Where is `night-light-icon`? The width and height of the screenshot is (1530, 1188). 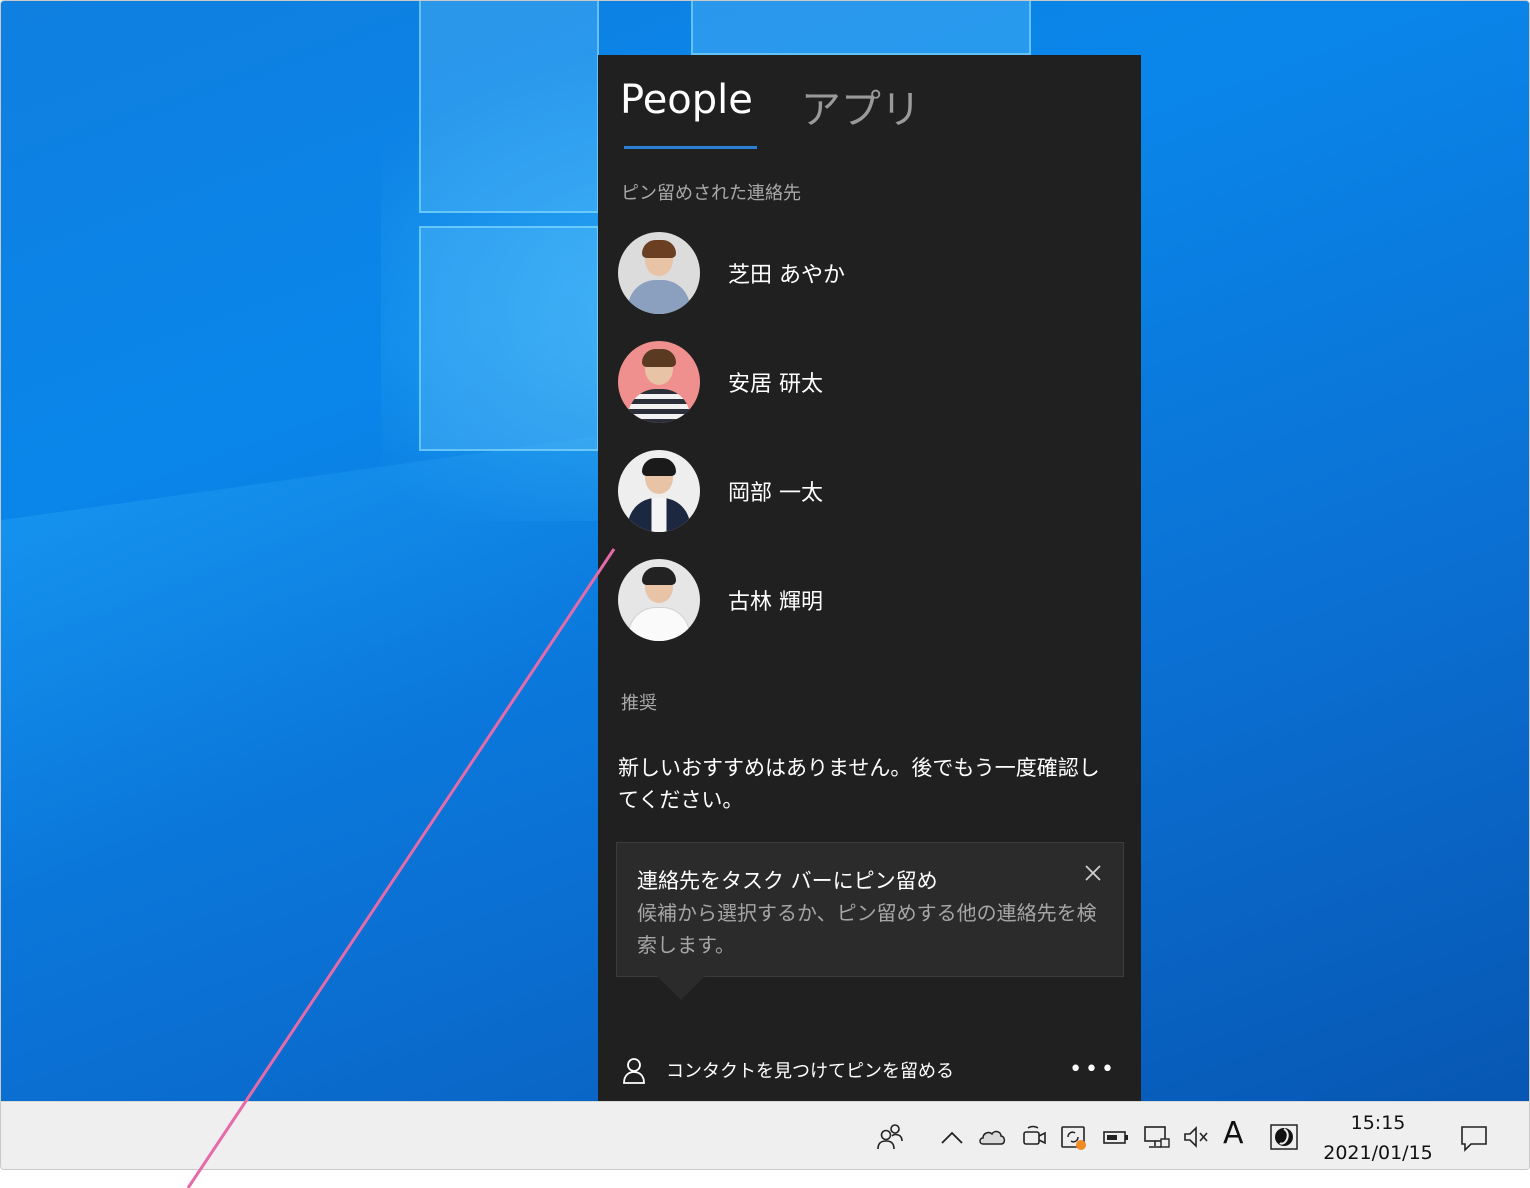 night-light-icon is located at coordinates (1284, 1137).